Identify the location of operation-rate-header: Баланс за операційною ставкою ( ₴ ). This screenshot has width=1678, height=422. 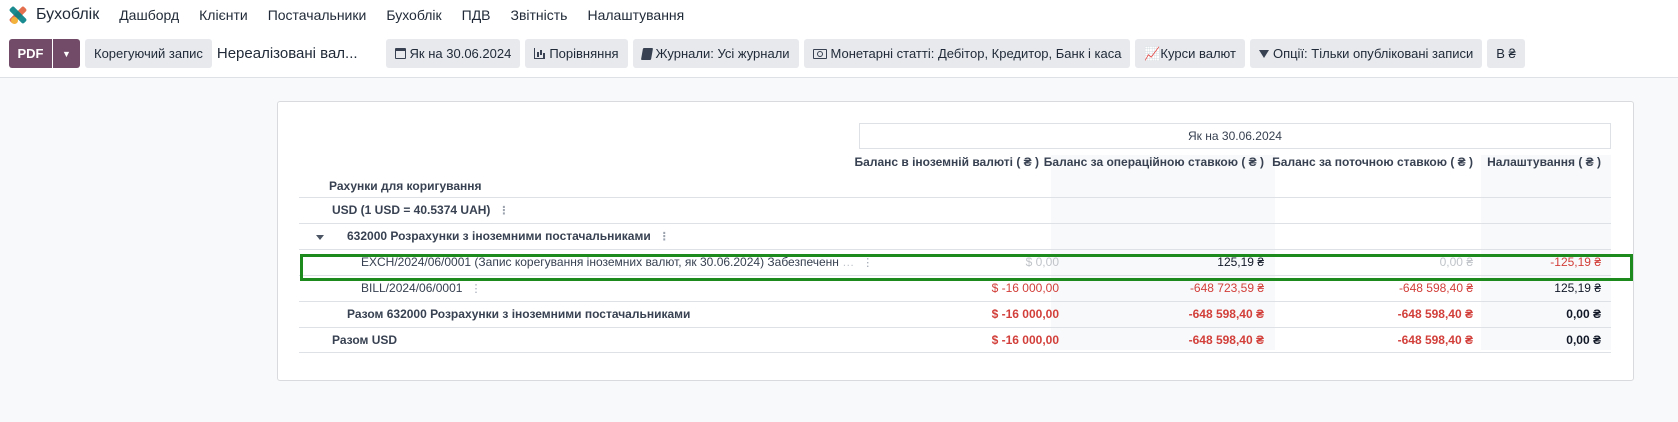
(1154, 162).